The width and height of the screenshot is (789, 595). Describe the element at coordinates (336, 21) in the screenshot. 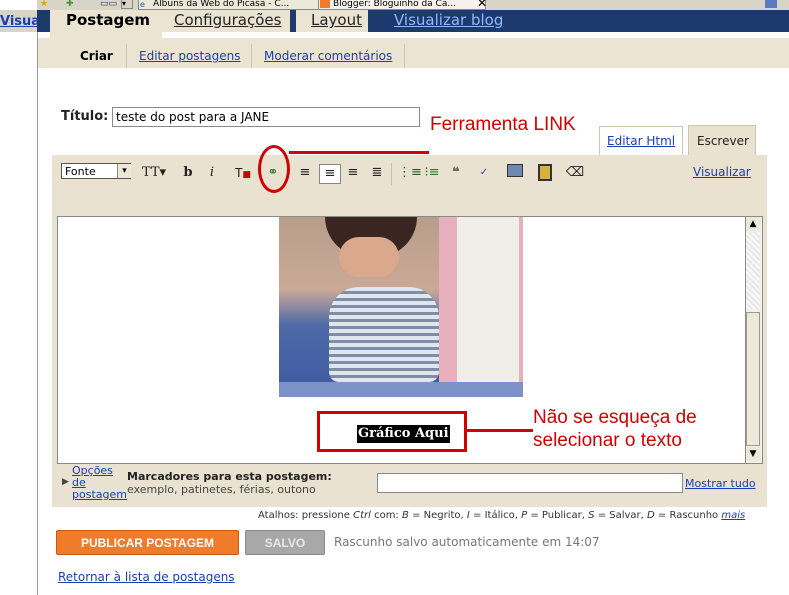

I see `tab-layout: Layout` at that location.